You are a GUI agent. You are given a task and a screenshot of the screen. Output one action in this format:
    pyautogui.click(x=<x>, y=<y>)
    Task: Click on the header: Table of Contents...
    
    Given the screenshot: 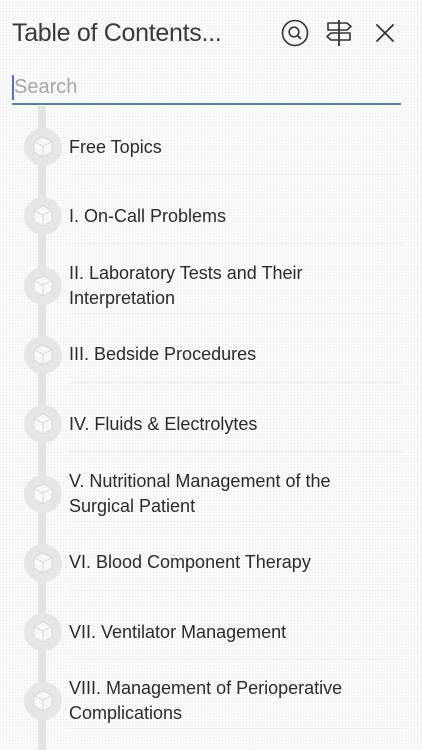 What is the action you would take?
    pyautogui.click(x=211, y=33)
    